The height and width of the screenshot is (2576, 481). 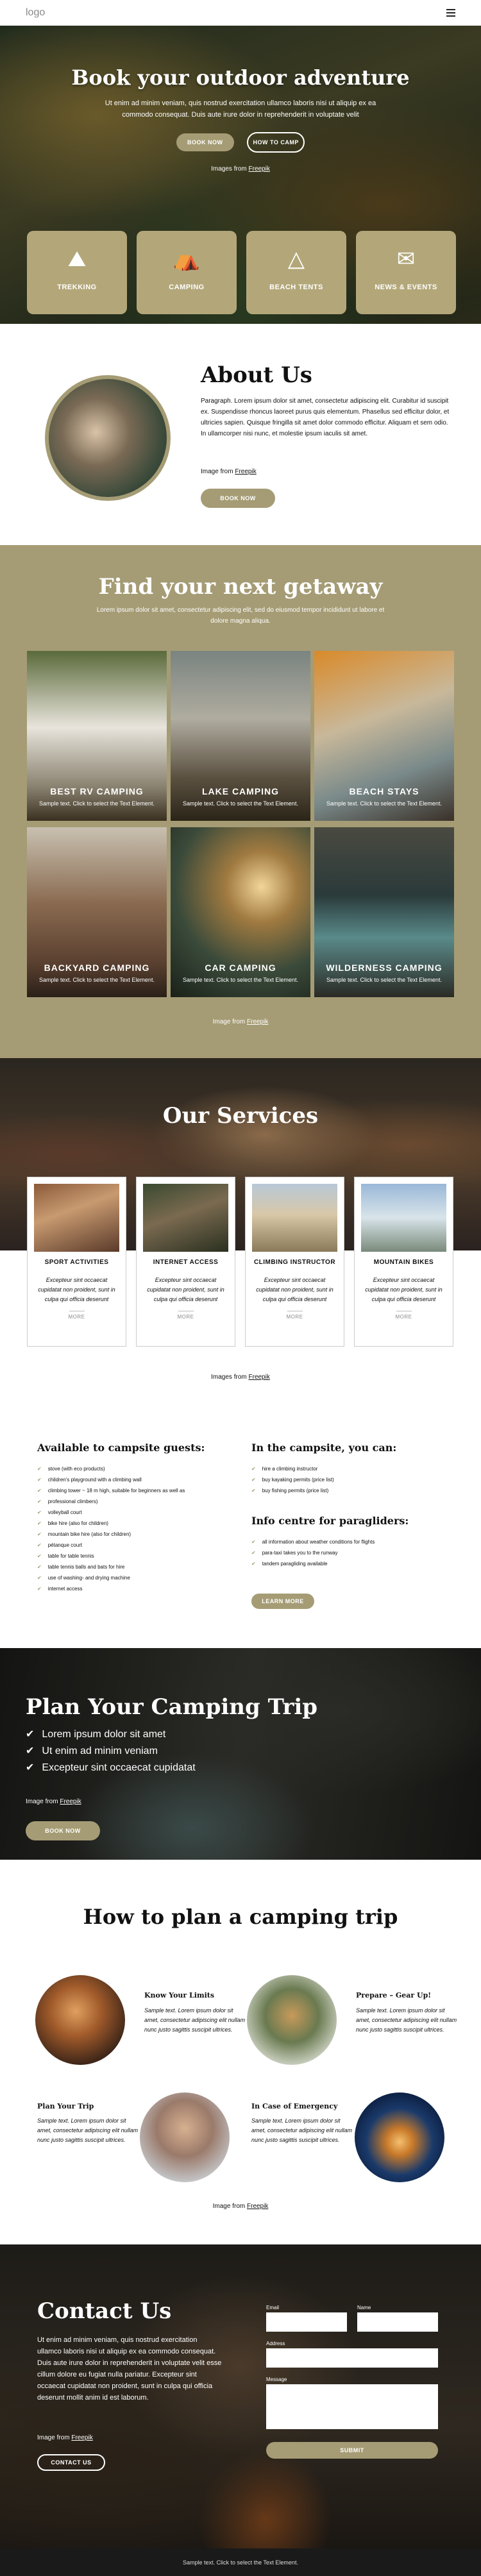 I want to click on about-book-now-button: BOOK NOW, so click(x=238, y=498).